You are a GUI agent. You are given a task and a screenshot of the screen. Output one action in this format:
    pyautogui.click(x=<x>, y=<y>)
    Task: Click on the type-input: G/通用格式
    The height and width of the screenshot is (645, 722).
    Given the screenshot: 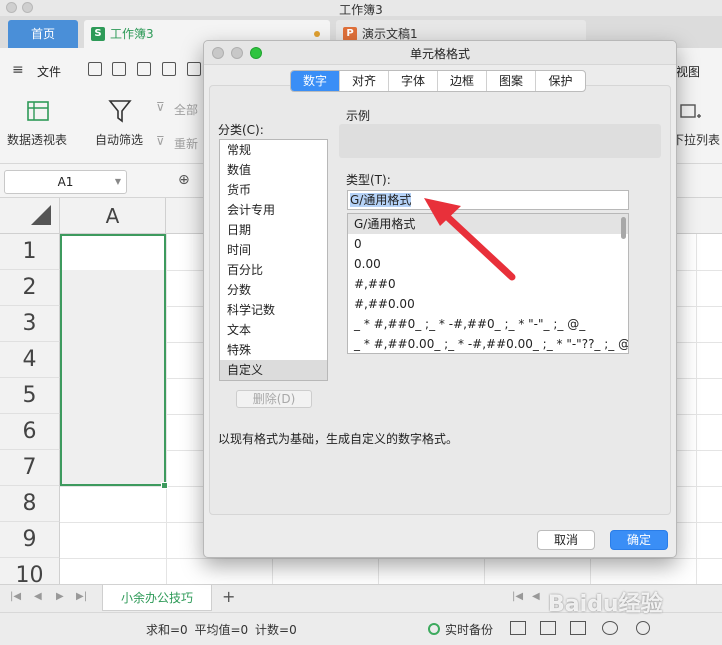 What is the action you would take?
    pyautogui.click(x=488, y=200)
    